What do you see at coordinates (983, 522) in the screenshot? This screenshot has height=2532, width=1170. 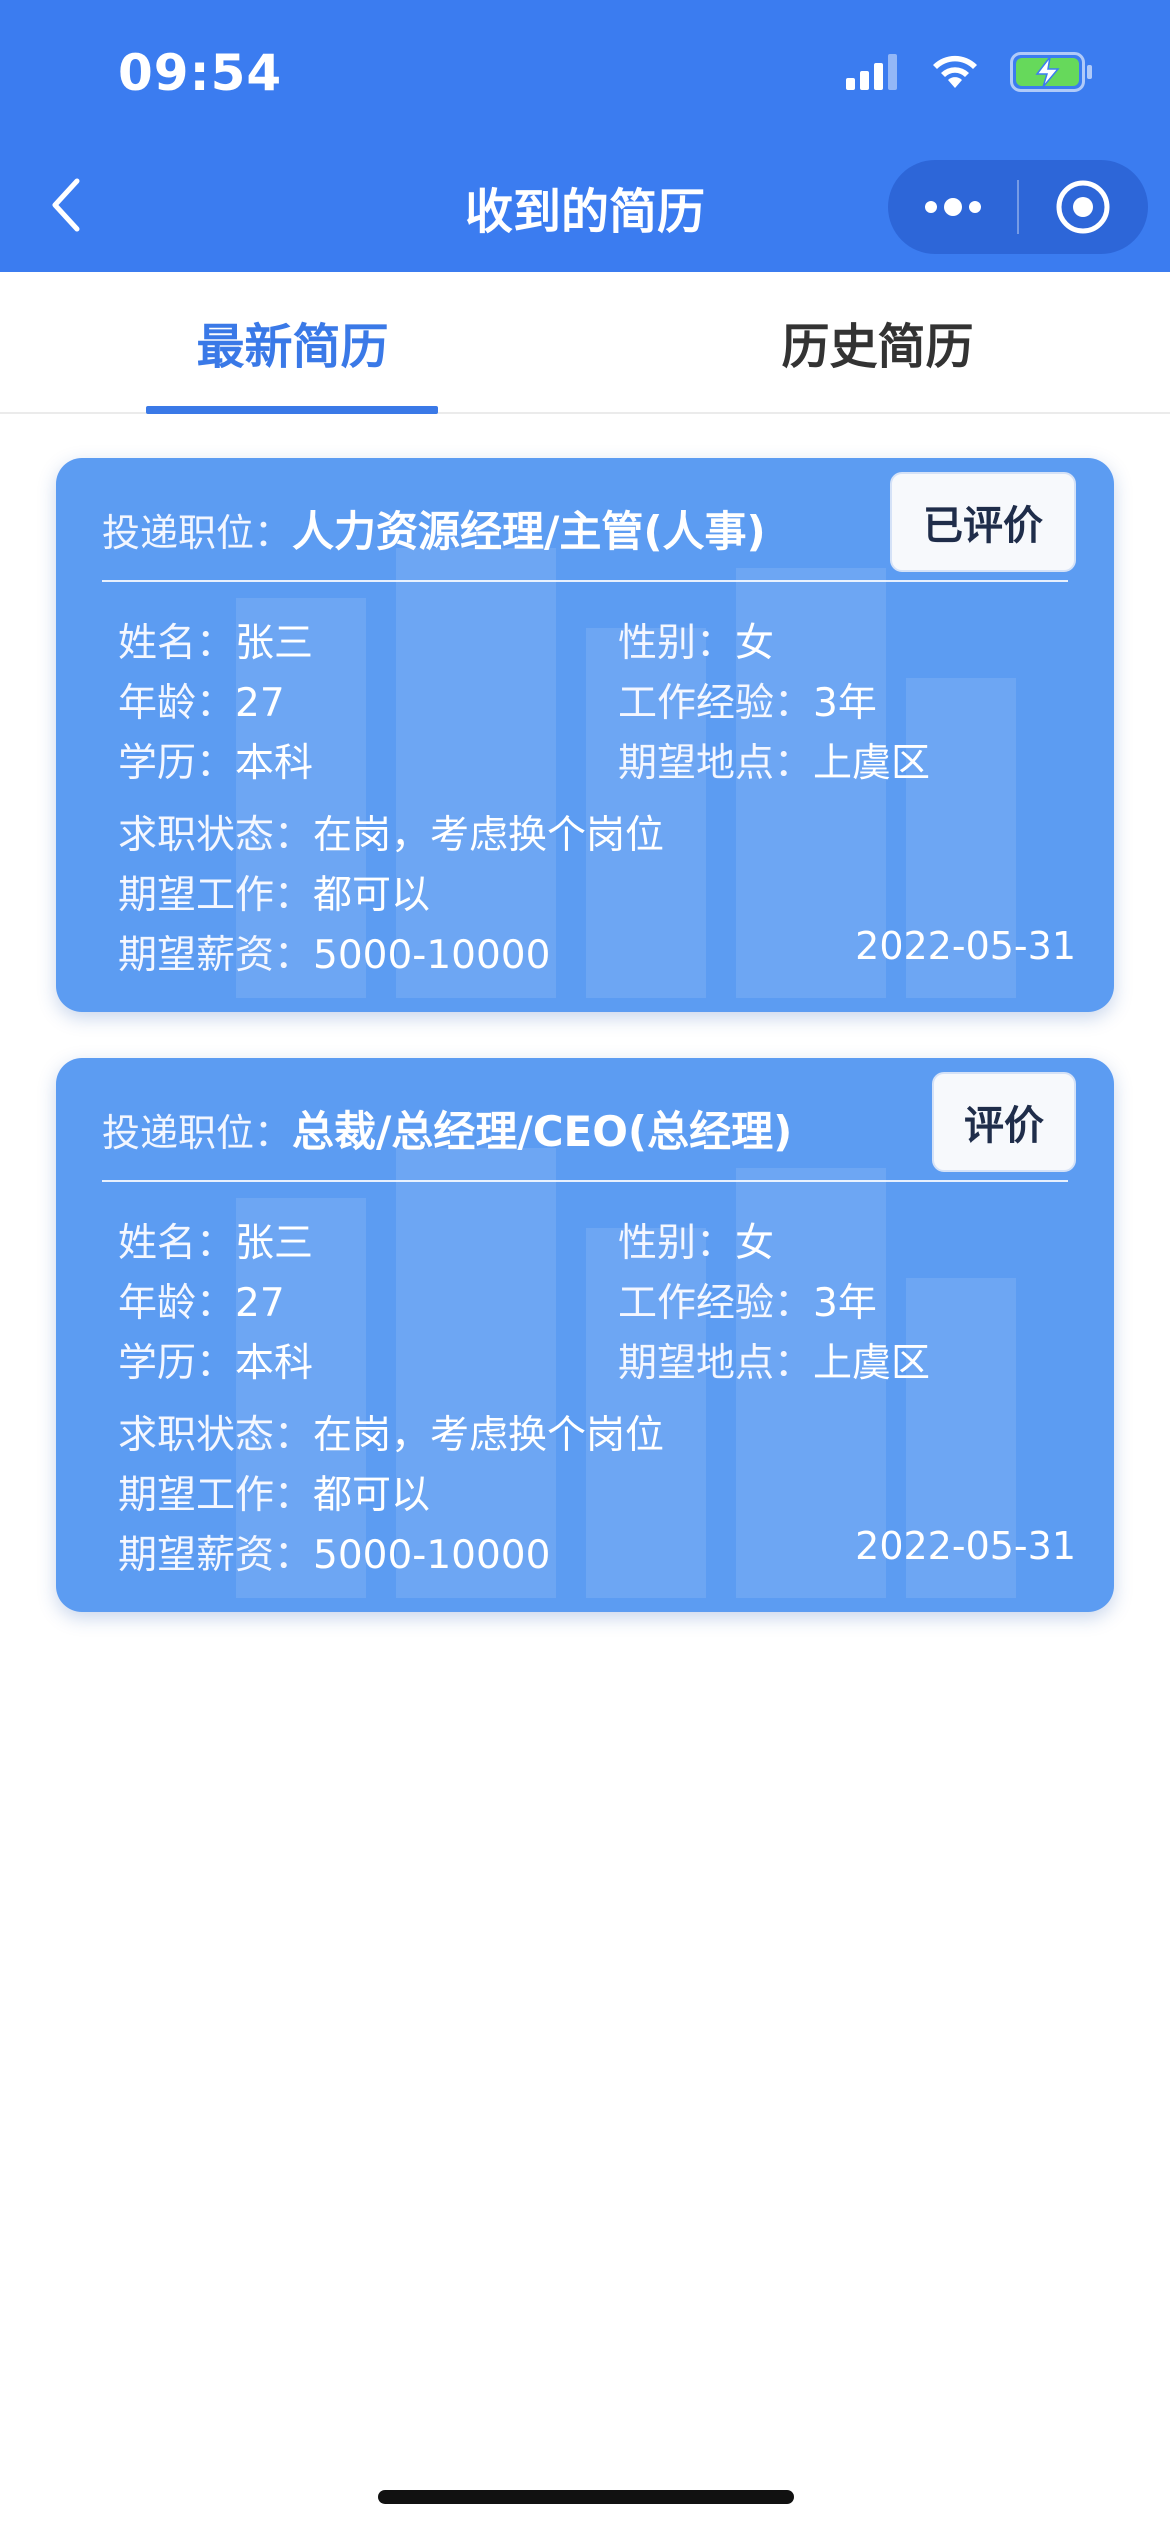 I see `evaluated-button: 已评价` at bounding box center [983, 522].